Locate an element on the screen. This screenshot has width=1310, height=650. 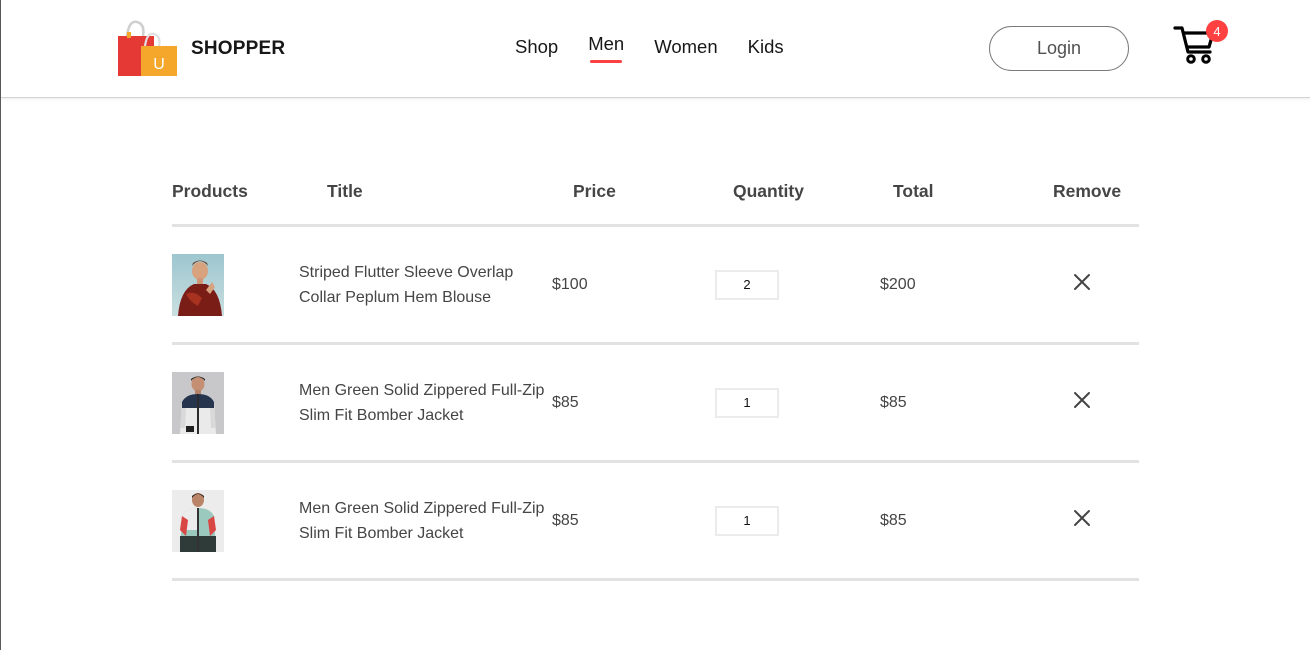
brand-name: SHOPPER is located at coordinates (238, 48).